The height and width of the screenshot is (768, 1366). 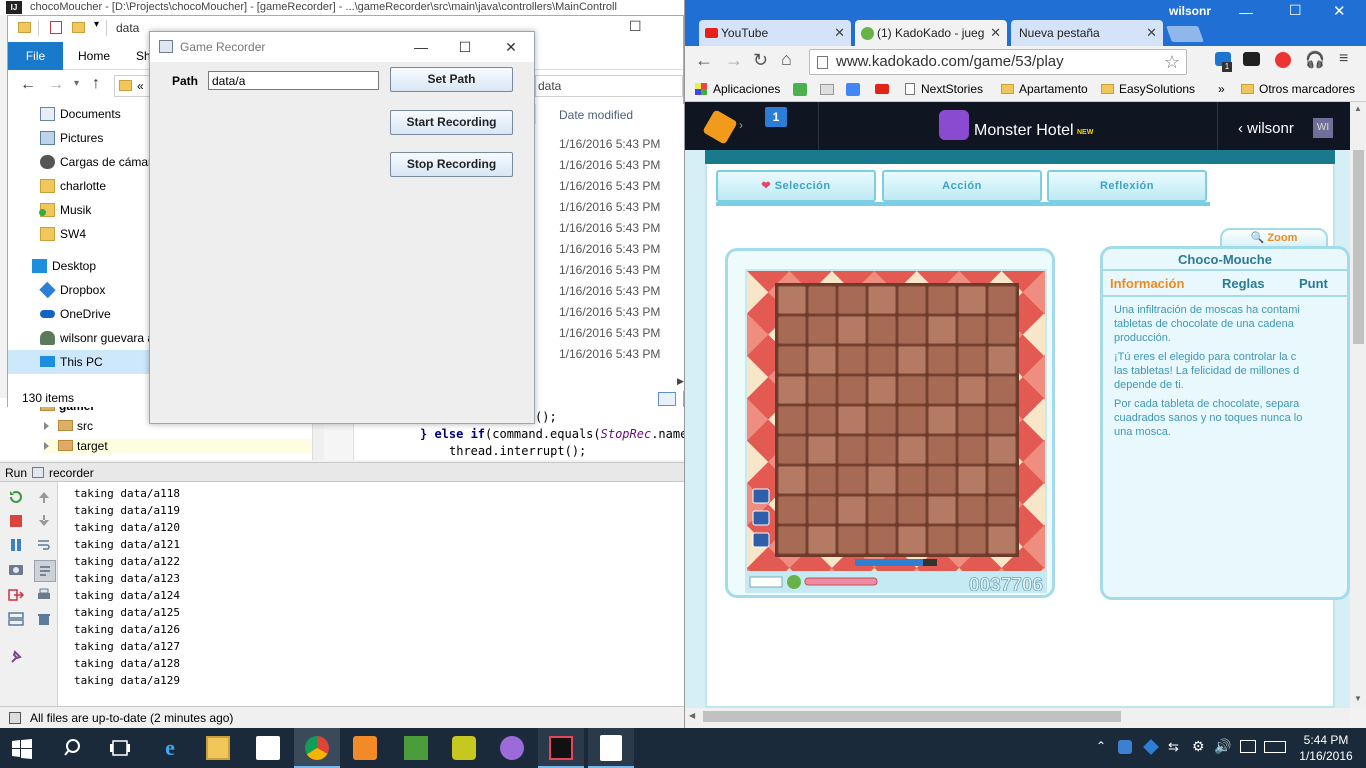 What do you see at coordinates (46, 426) in the screenshot?
I see `expand-arrow-icon` at bounding box center [46, 426].